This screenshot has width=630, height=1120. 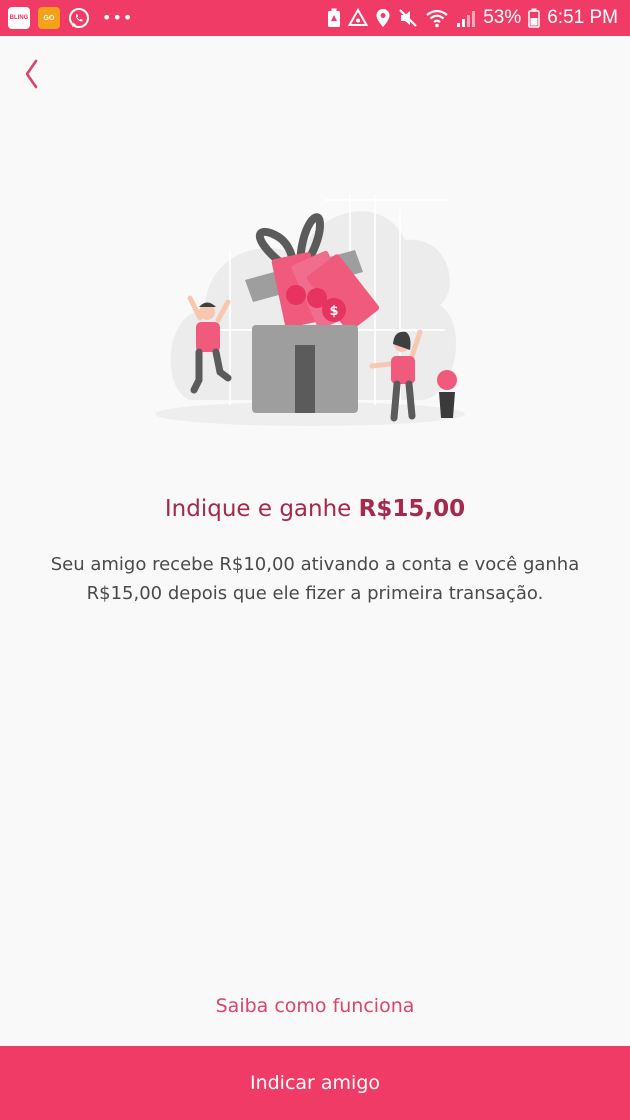 I want to click on refer-friend-button: Indicar amigo, so click(x=315, y=1083).